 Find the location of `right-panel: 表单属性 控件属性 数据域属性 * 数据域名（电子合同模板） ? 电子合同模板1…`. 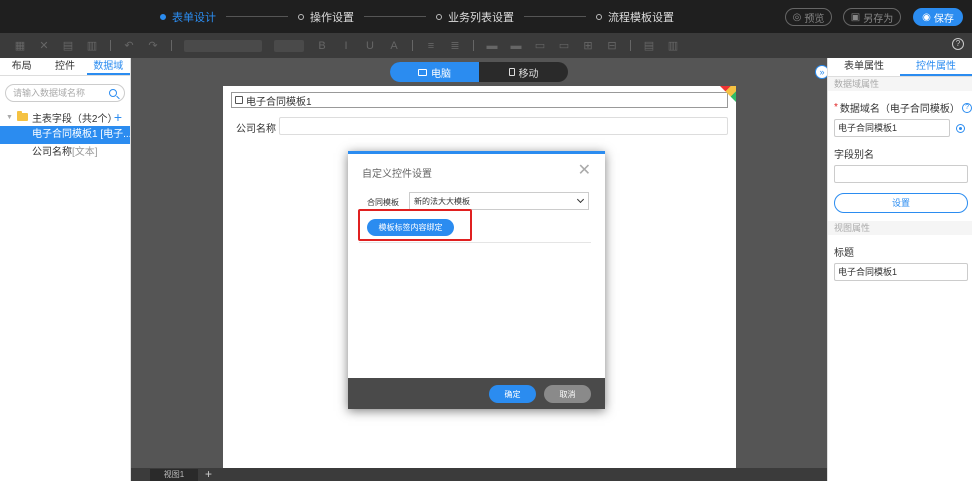

right-panel: 表单属性 控件属性 数据域属性 * 数据域名（电子合同模板） ? 电子合同模板1… is located at coordinates (899, 269).